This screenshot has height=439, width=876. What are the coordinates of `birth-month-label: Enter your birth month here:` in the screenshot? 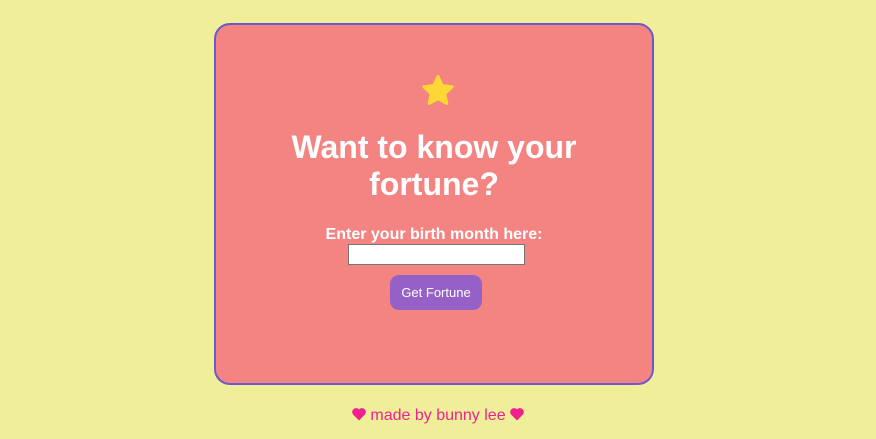 It's located at (434, 234).